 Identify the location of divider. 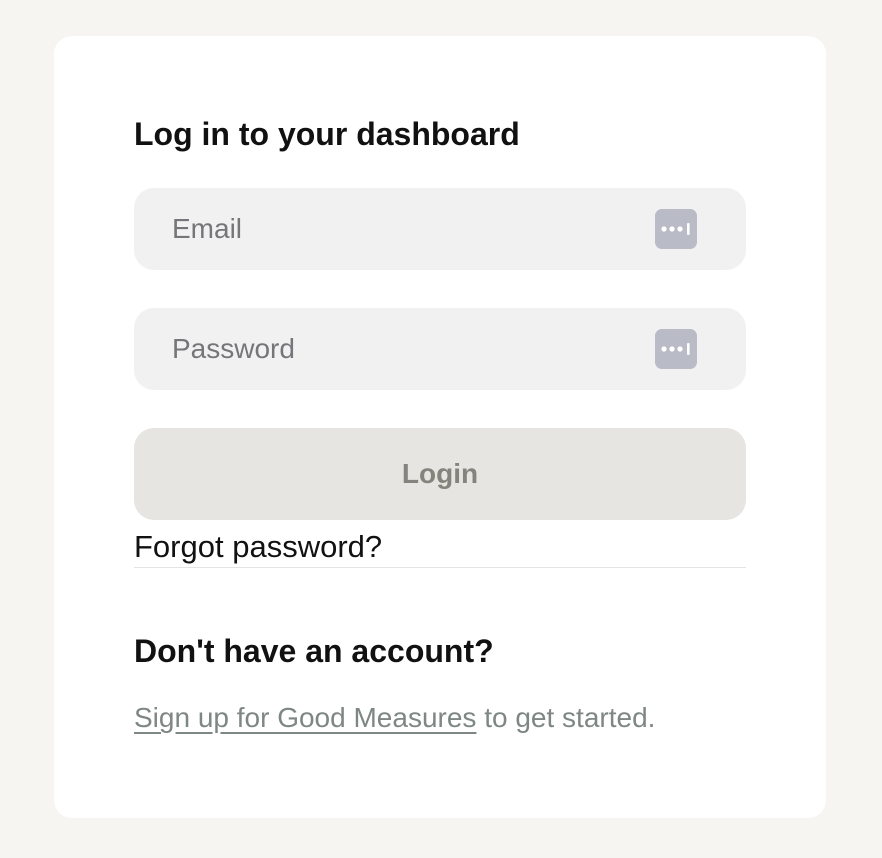
(440, 567).